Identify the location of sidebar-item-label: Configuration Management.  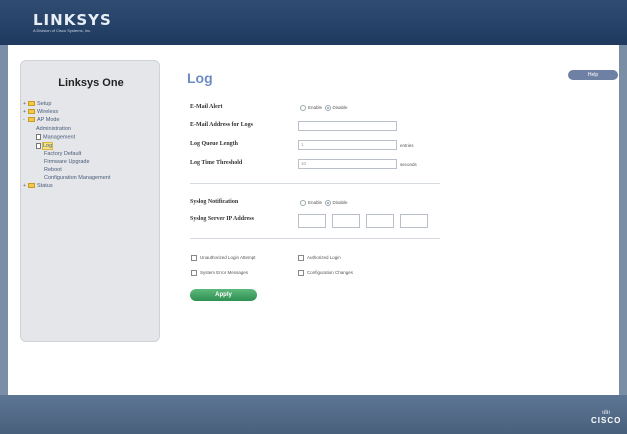
(77, 178).